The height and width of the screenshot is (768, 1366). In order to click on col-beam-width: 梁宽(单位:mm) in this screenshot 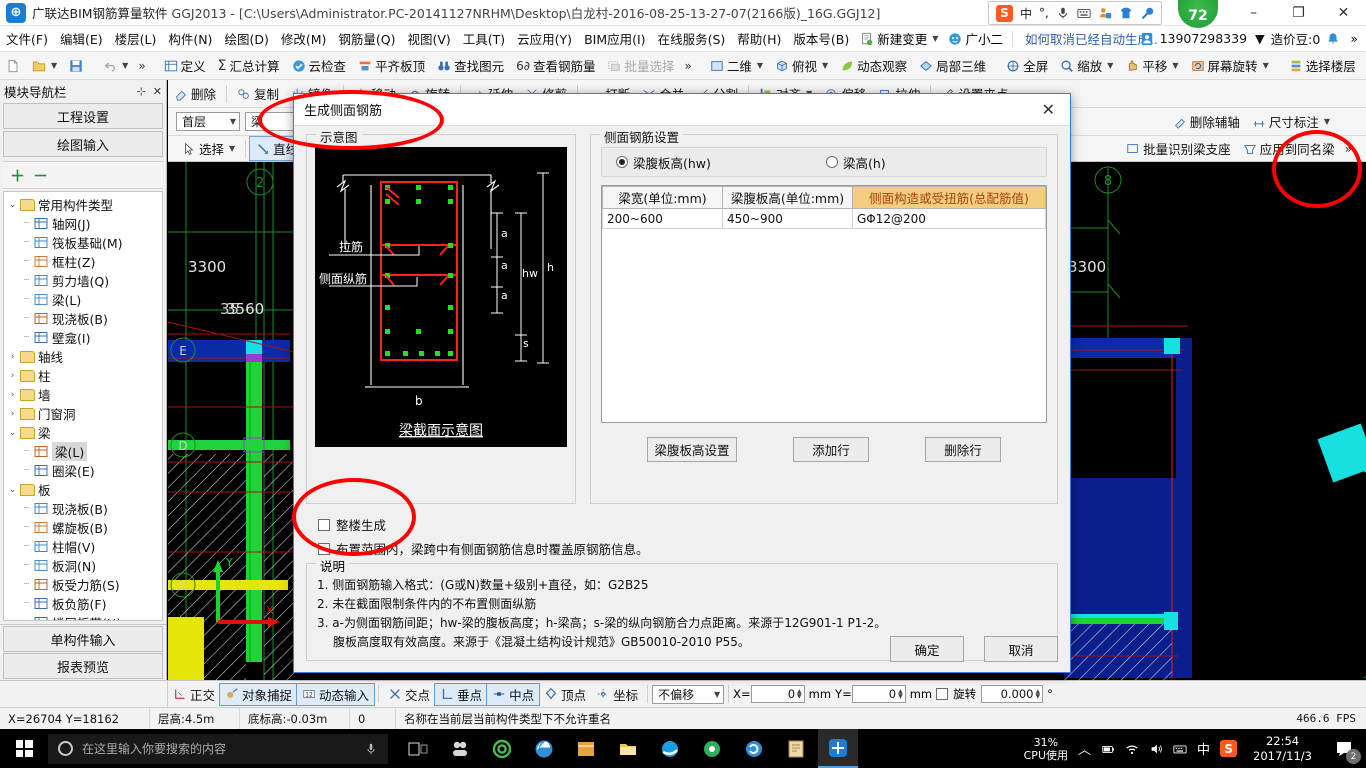, I will do `click(662, 197)`.